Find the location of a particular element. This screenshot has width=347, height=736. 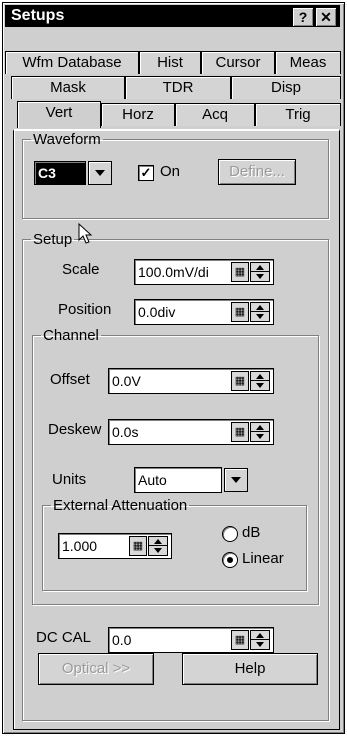

tab-meas: Meas is located at coordinates (308, 62).